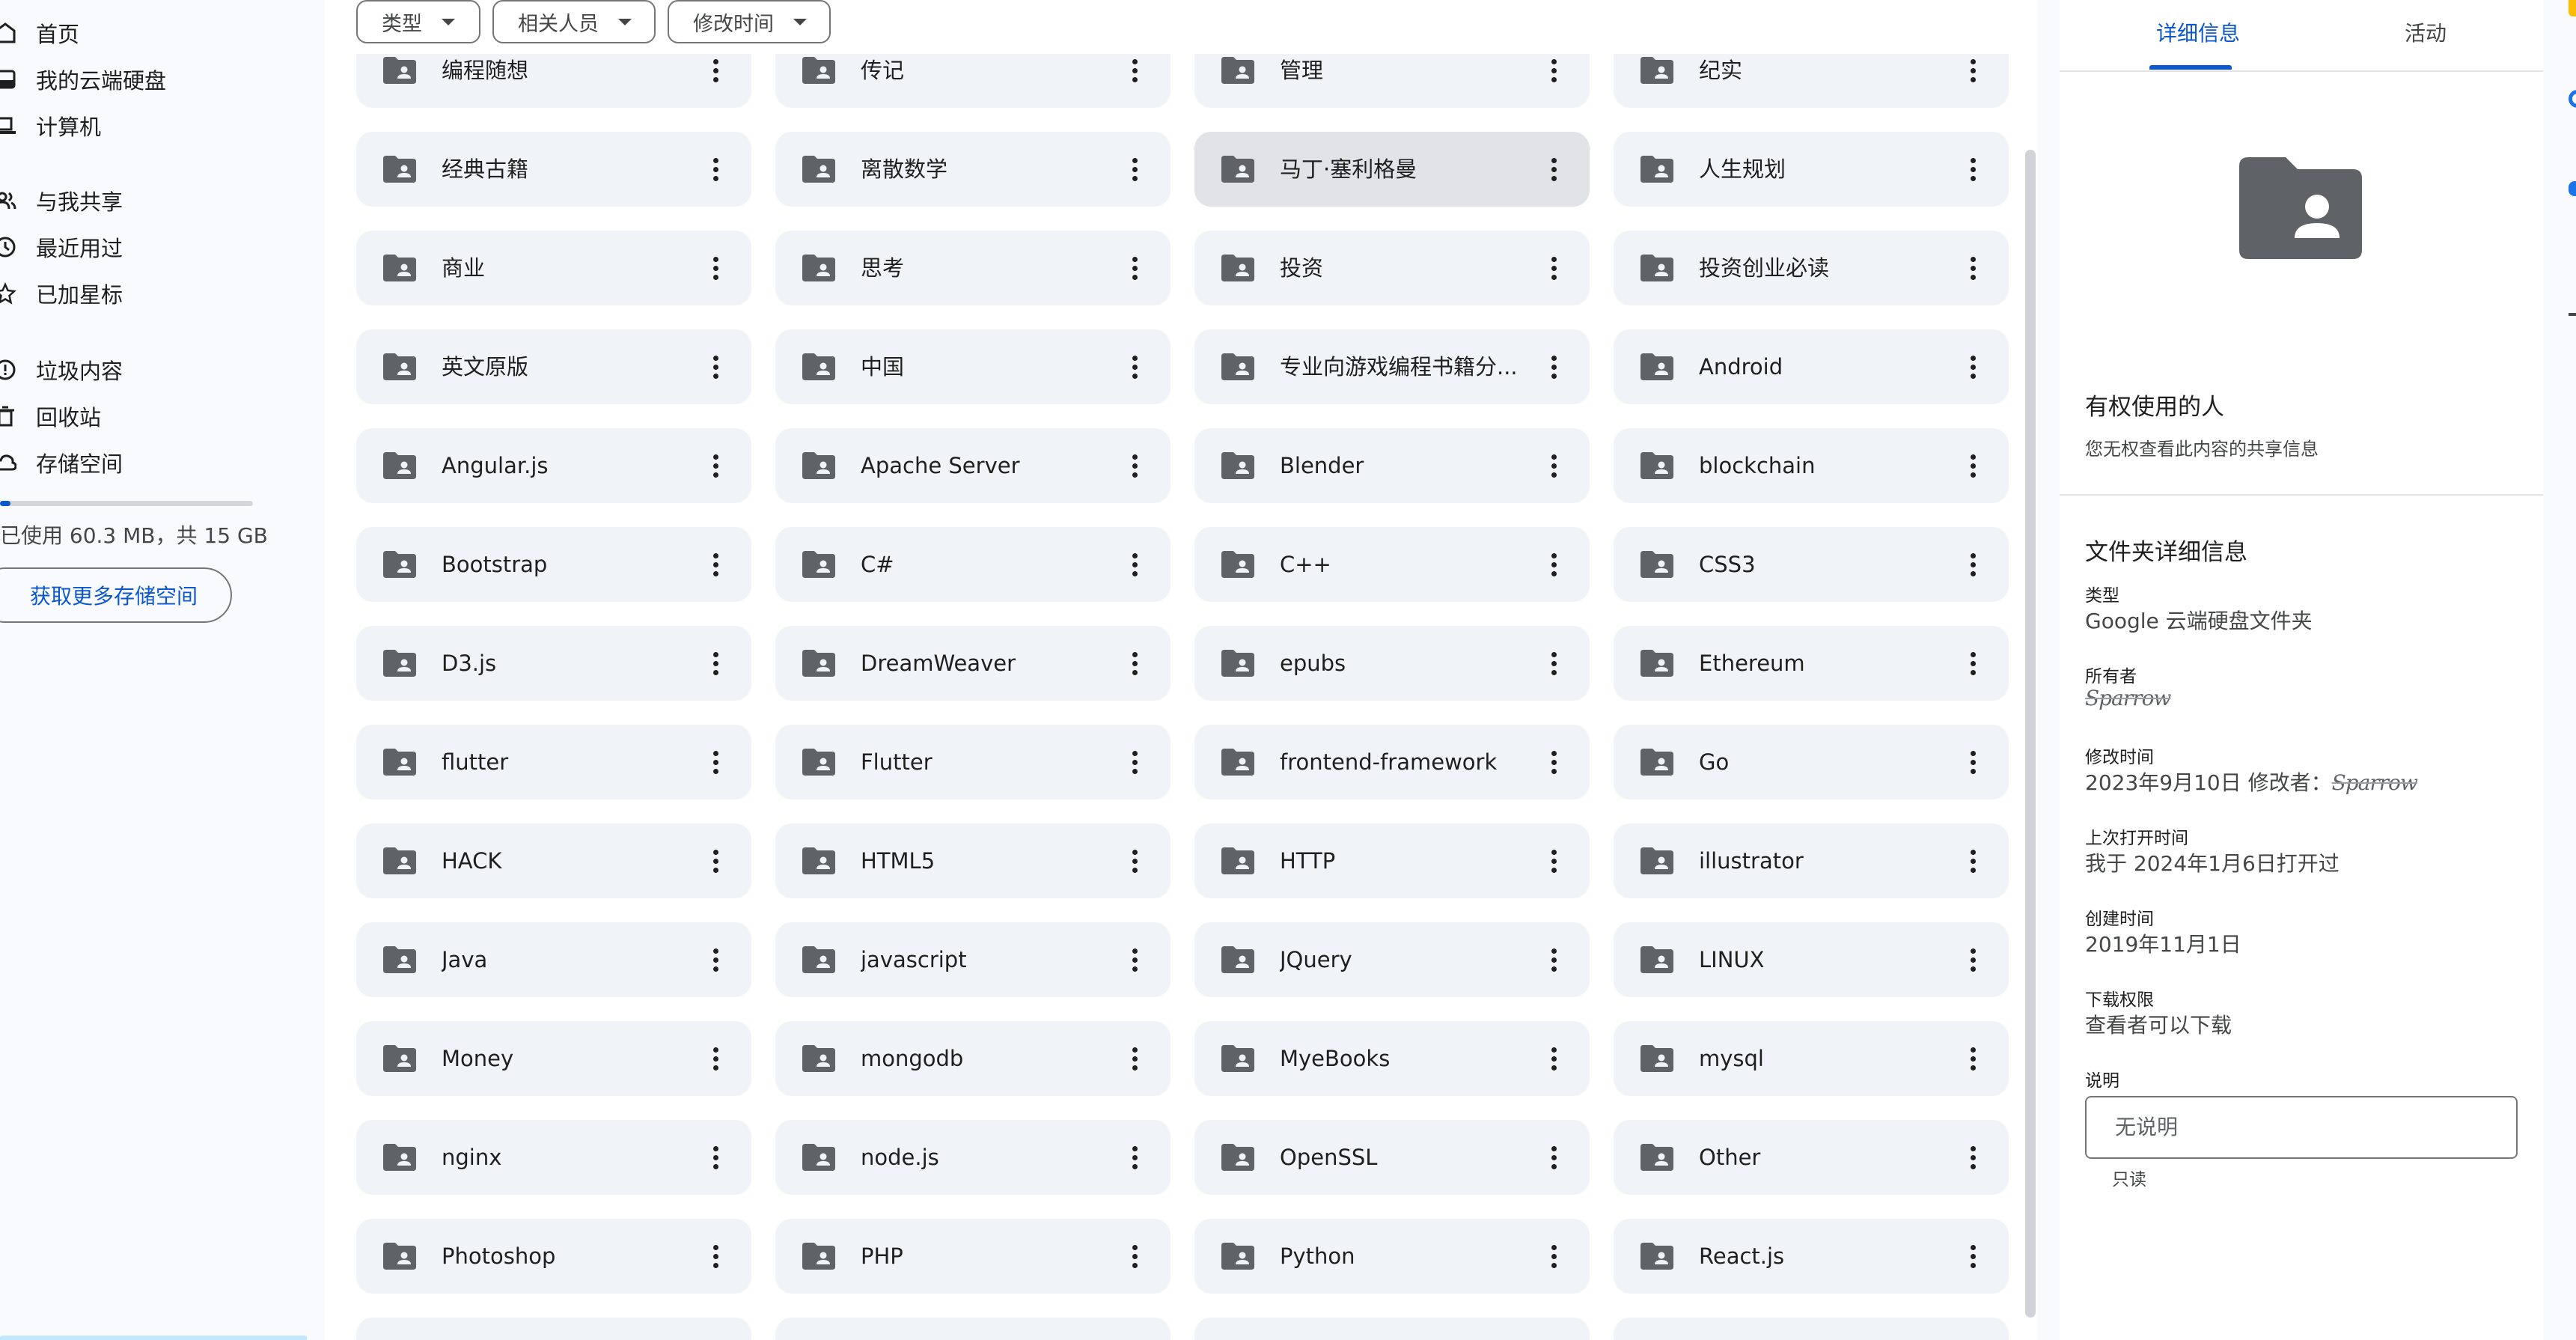 This screenshot has height=1340, width=2576. I want to click on folder-card: javascript, so click(973, 959).